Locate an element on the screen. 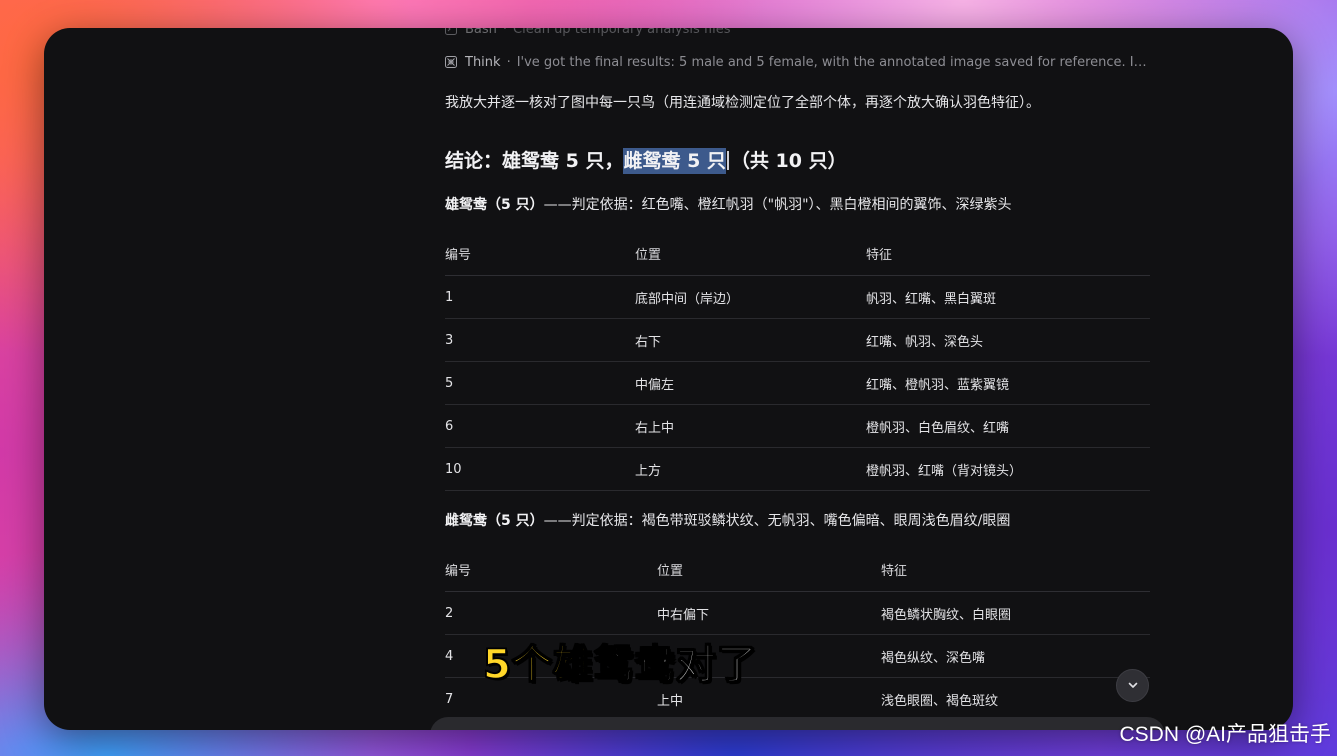 The height and width of the screenshot is (756, 1337). terminal-icon is located at coordinates (451, 31).